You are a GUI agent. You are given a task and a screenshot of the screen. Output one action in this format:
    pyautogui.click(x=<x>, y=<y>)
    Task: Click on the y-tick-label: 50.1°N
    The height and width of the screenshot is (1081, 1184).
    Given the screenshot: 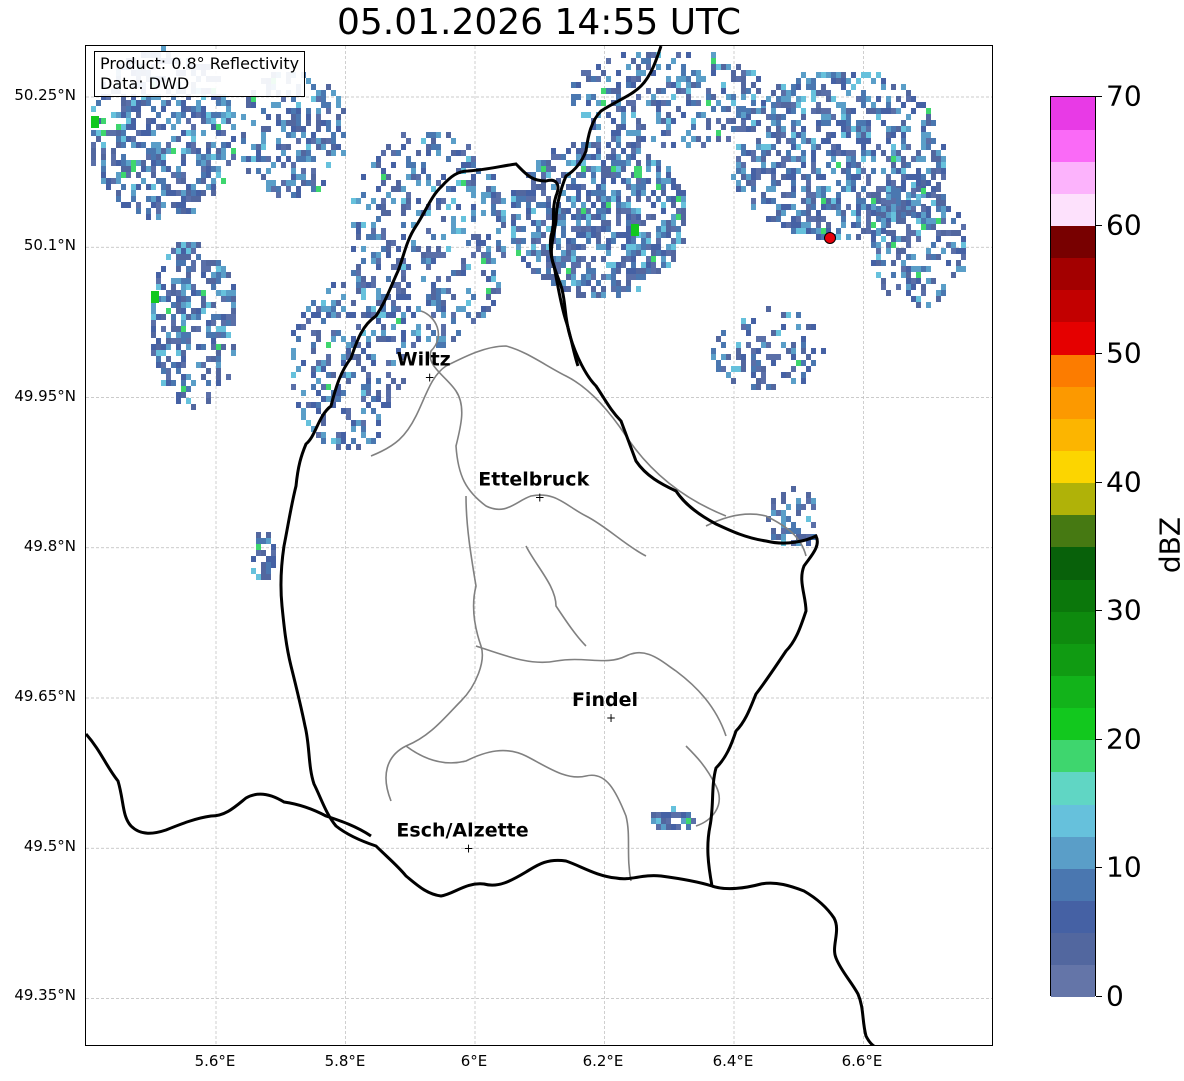 What is the action you would take?
    pyautogui.click(x=49, y=245)
    